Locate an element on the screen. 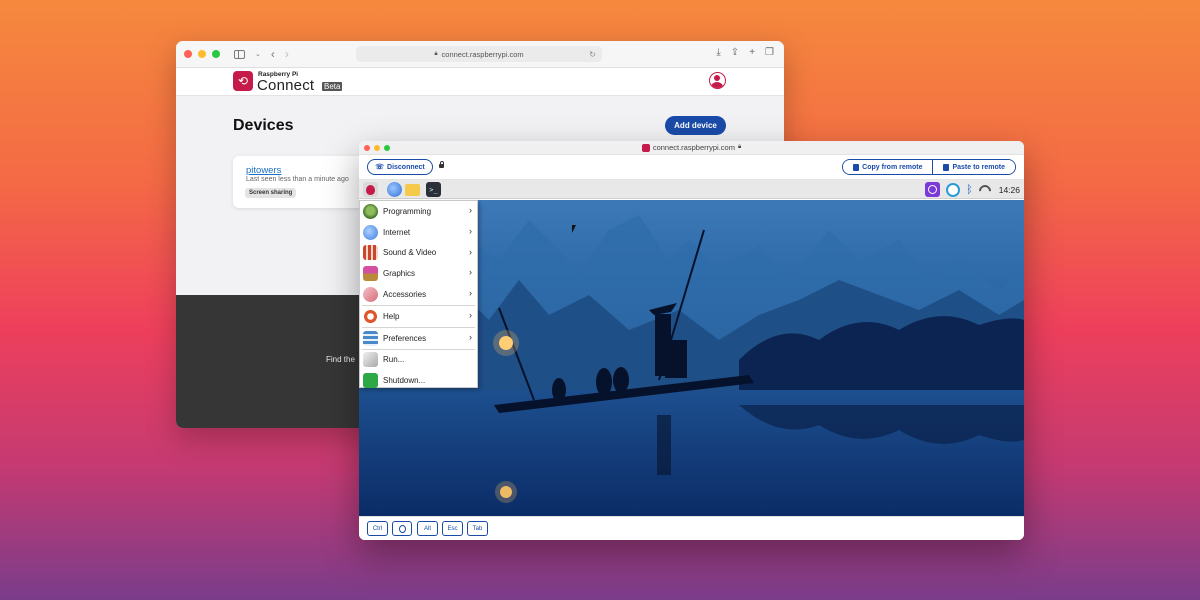 The width and height of the screenshot is (1200, 600). clock: 14:26 is located at coordinates (1009, 189).